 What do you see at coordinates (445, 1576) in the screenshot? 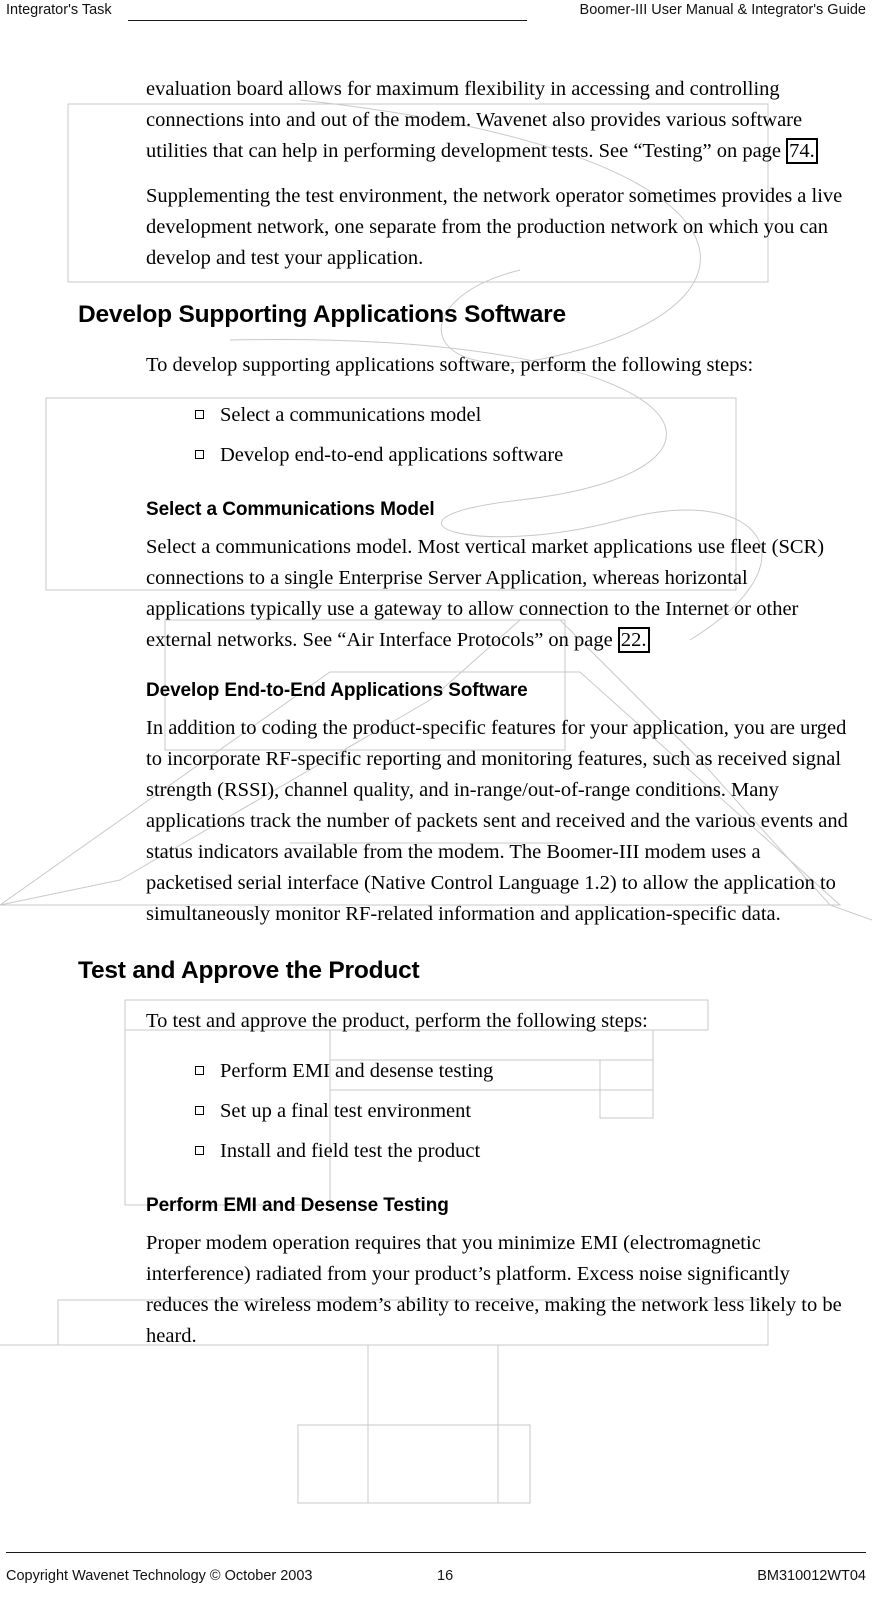
I see `footer-page-number: 16` at bounding box center [445, 1576].